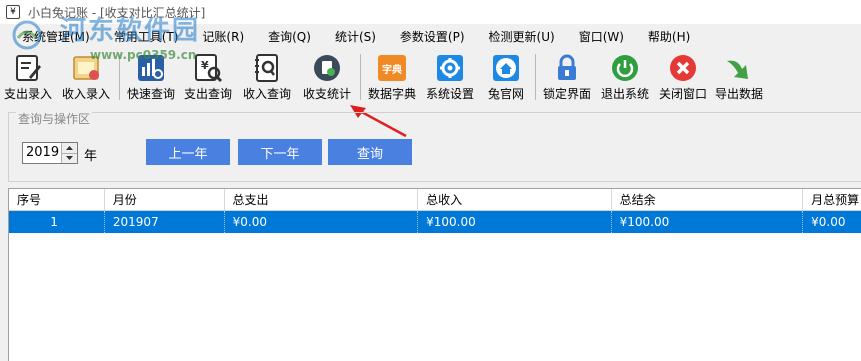  I want to click on toolbar-label: 收支统计, so click(326, 94).